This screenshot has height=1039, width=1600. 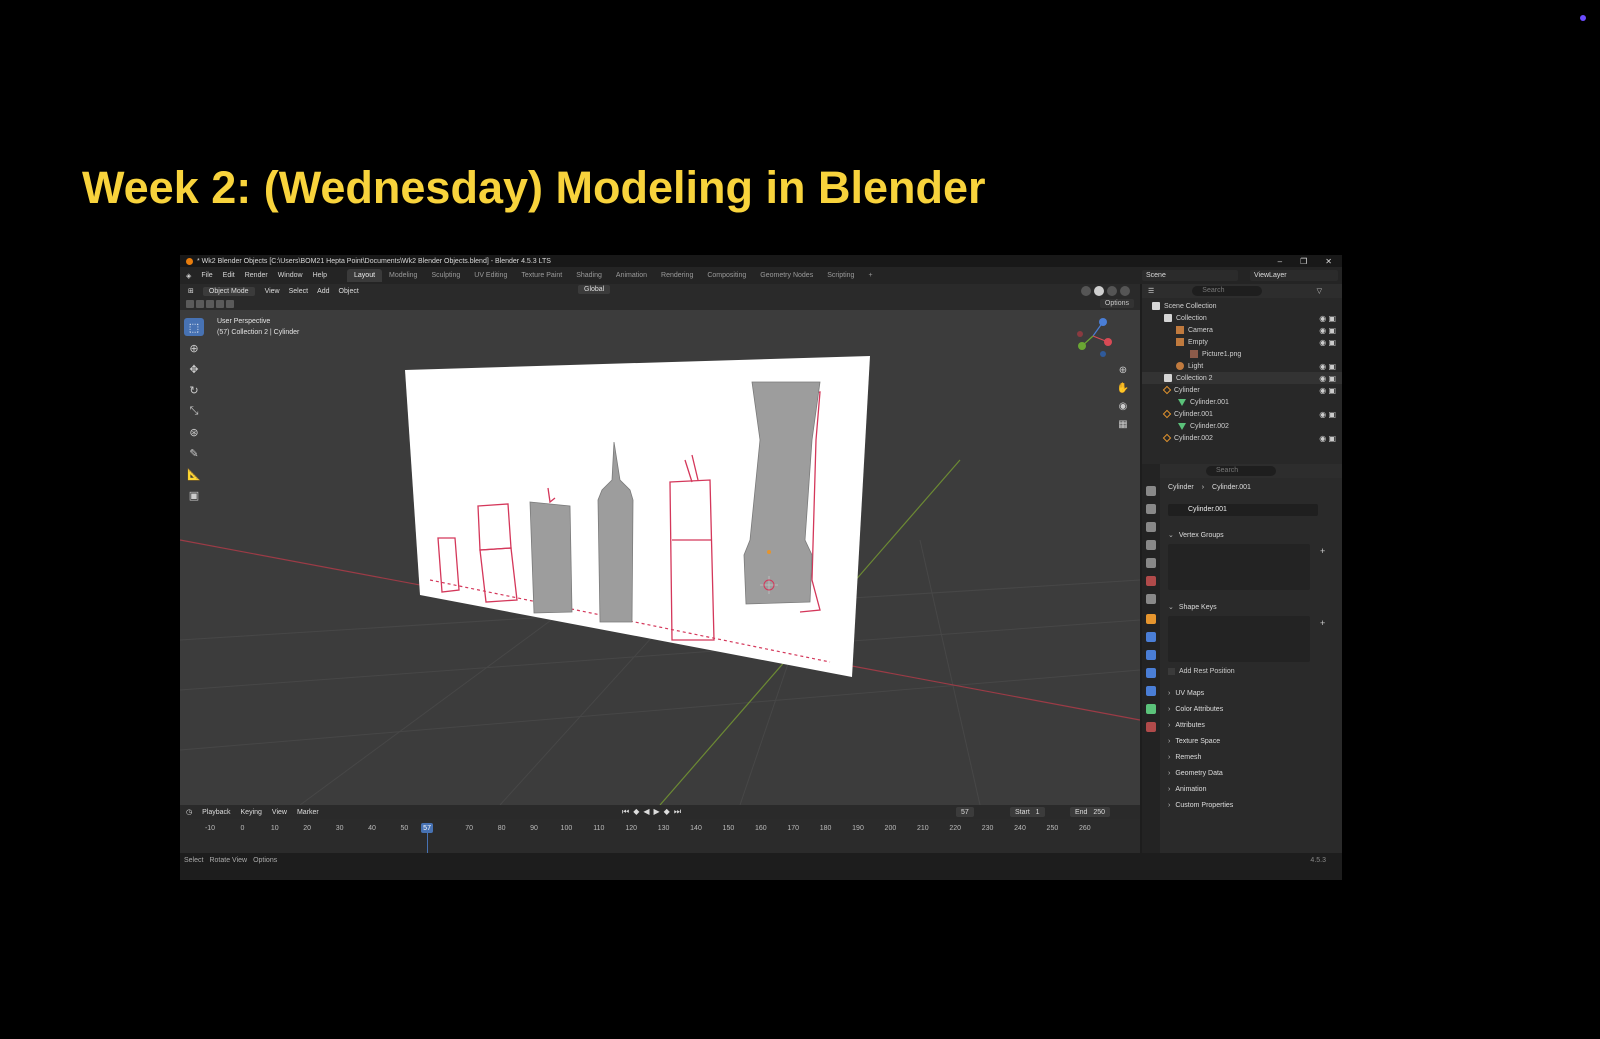 I want to click on cursor-tool-icon: ⊕, so click(x=194, y=348).